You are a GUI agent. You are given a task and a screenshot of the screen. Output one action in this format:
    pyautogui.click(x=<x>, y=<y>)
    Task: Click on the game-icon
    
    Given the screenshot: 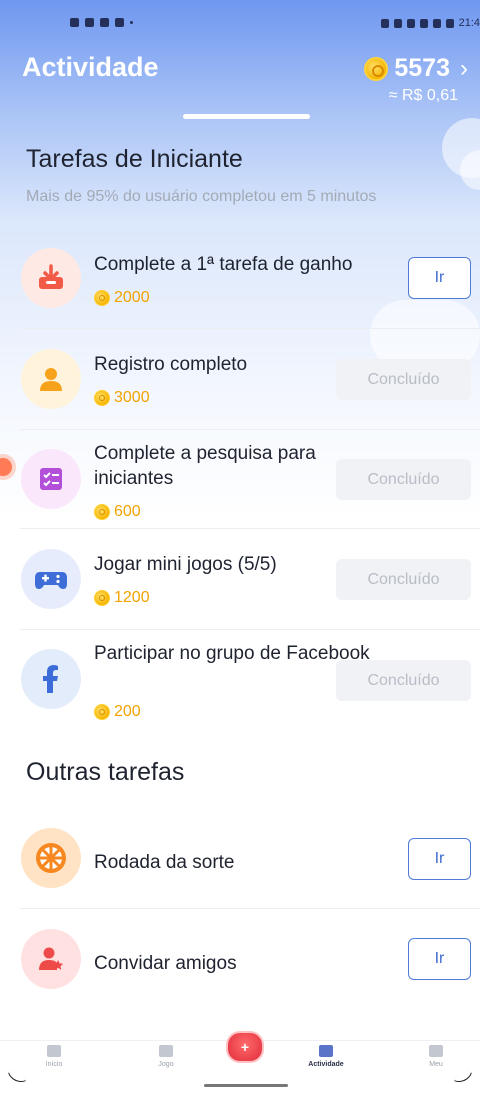 What is the action you would take?
    pyautogui.click(x=166, y=1051)
    